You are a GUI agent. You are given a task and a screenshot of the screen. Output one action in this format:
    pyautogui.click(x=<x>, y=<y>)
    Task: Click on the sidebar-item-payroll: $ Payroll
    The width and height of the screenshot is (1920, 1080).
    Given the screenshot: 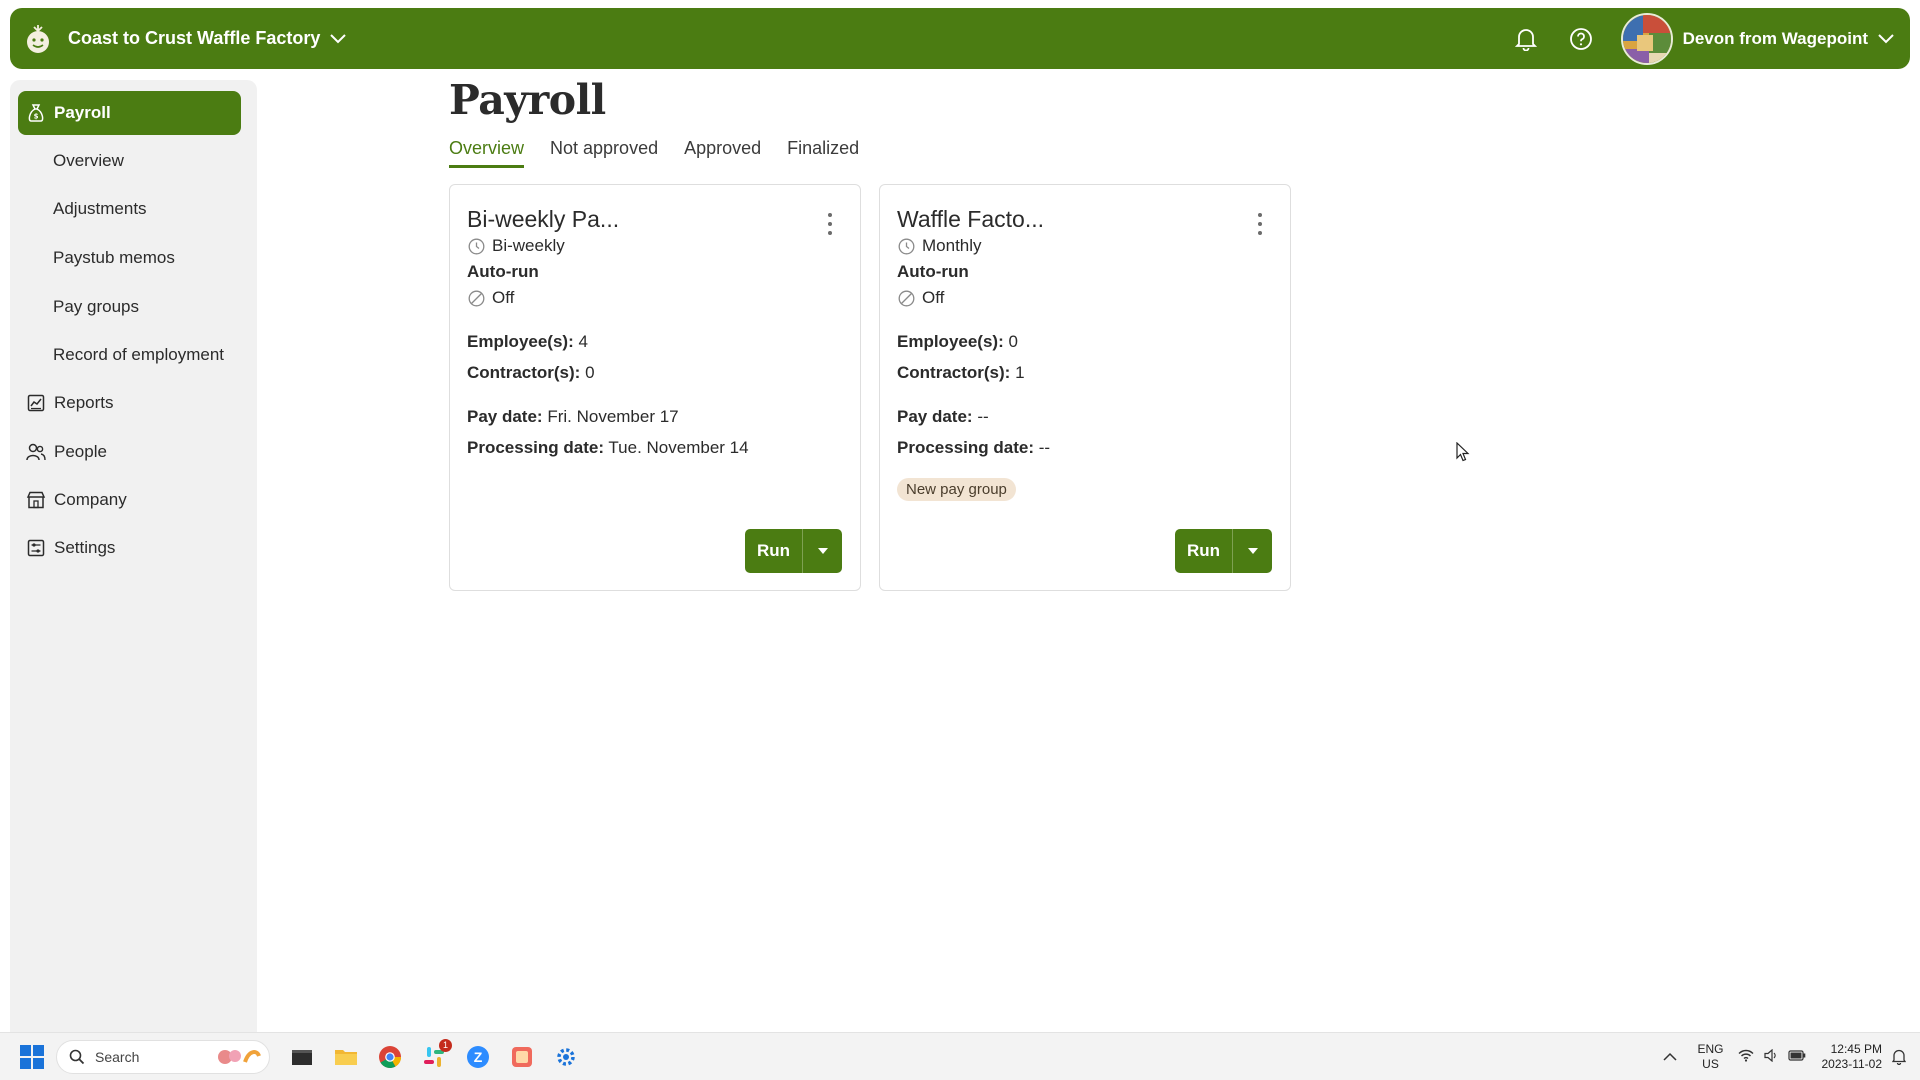 What is the action you would take?
    pyautogui.click(x=129, y=113)
    